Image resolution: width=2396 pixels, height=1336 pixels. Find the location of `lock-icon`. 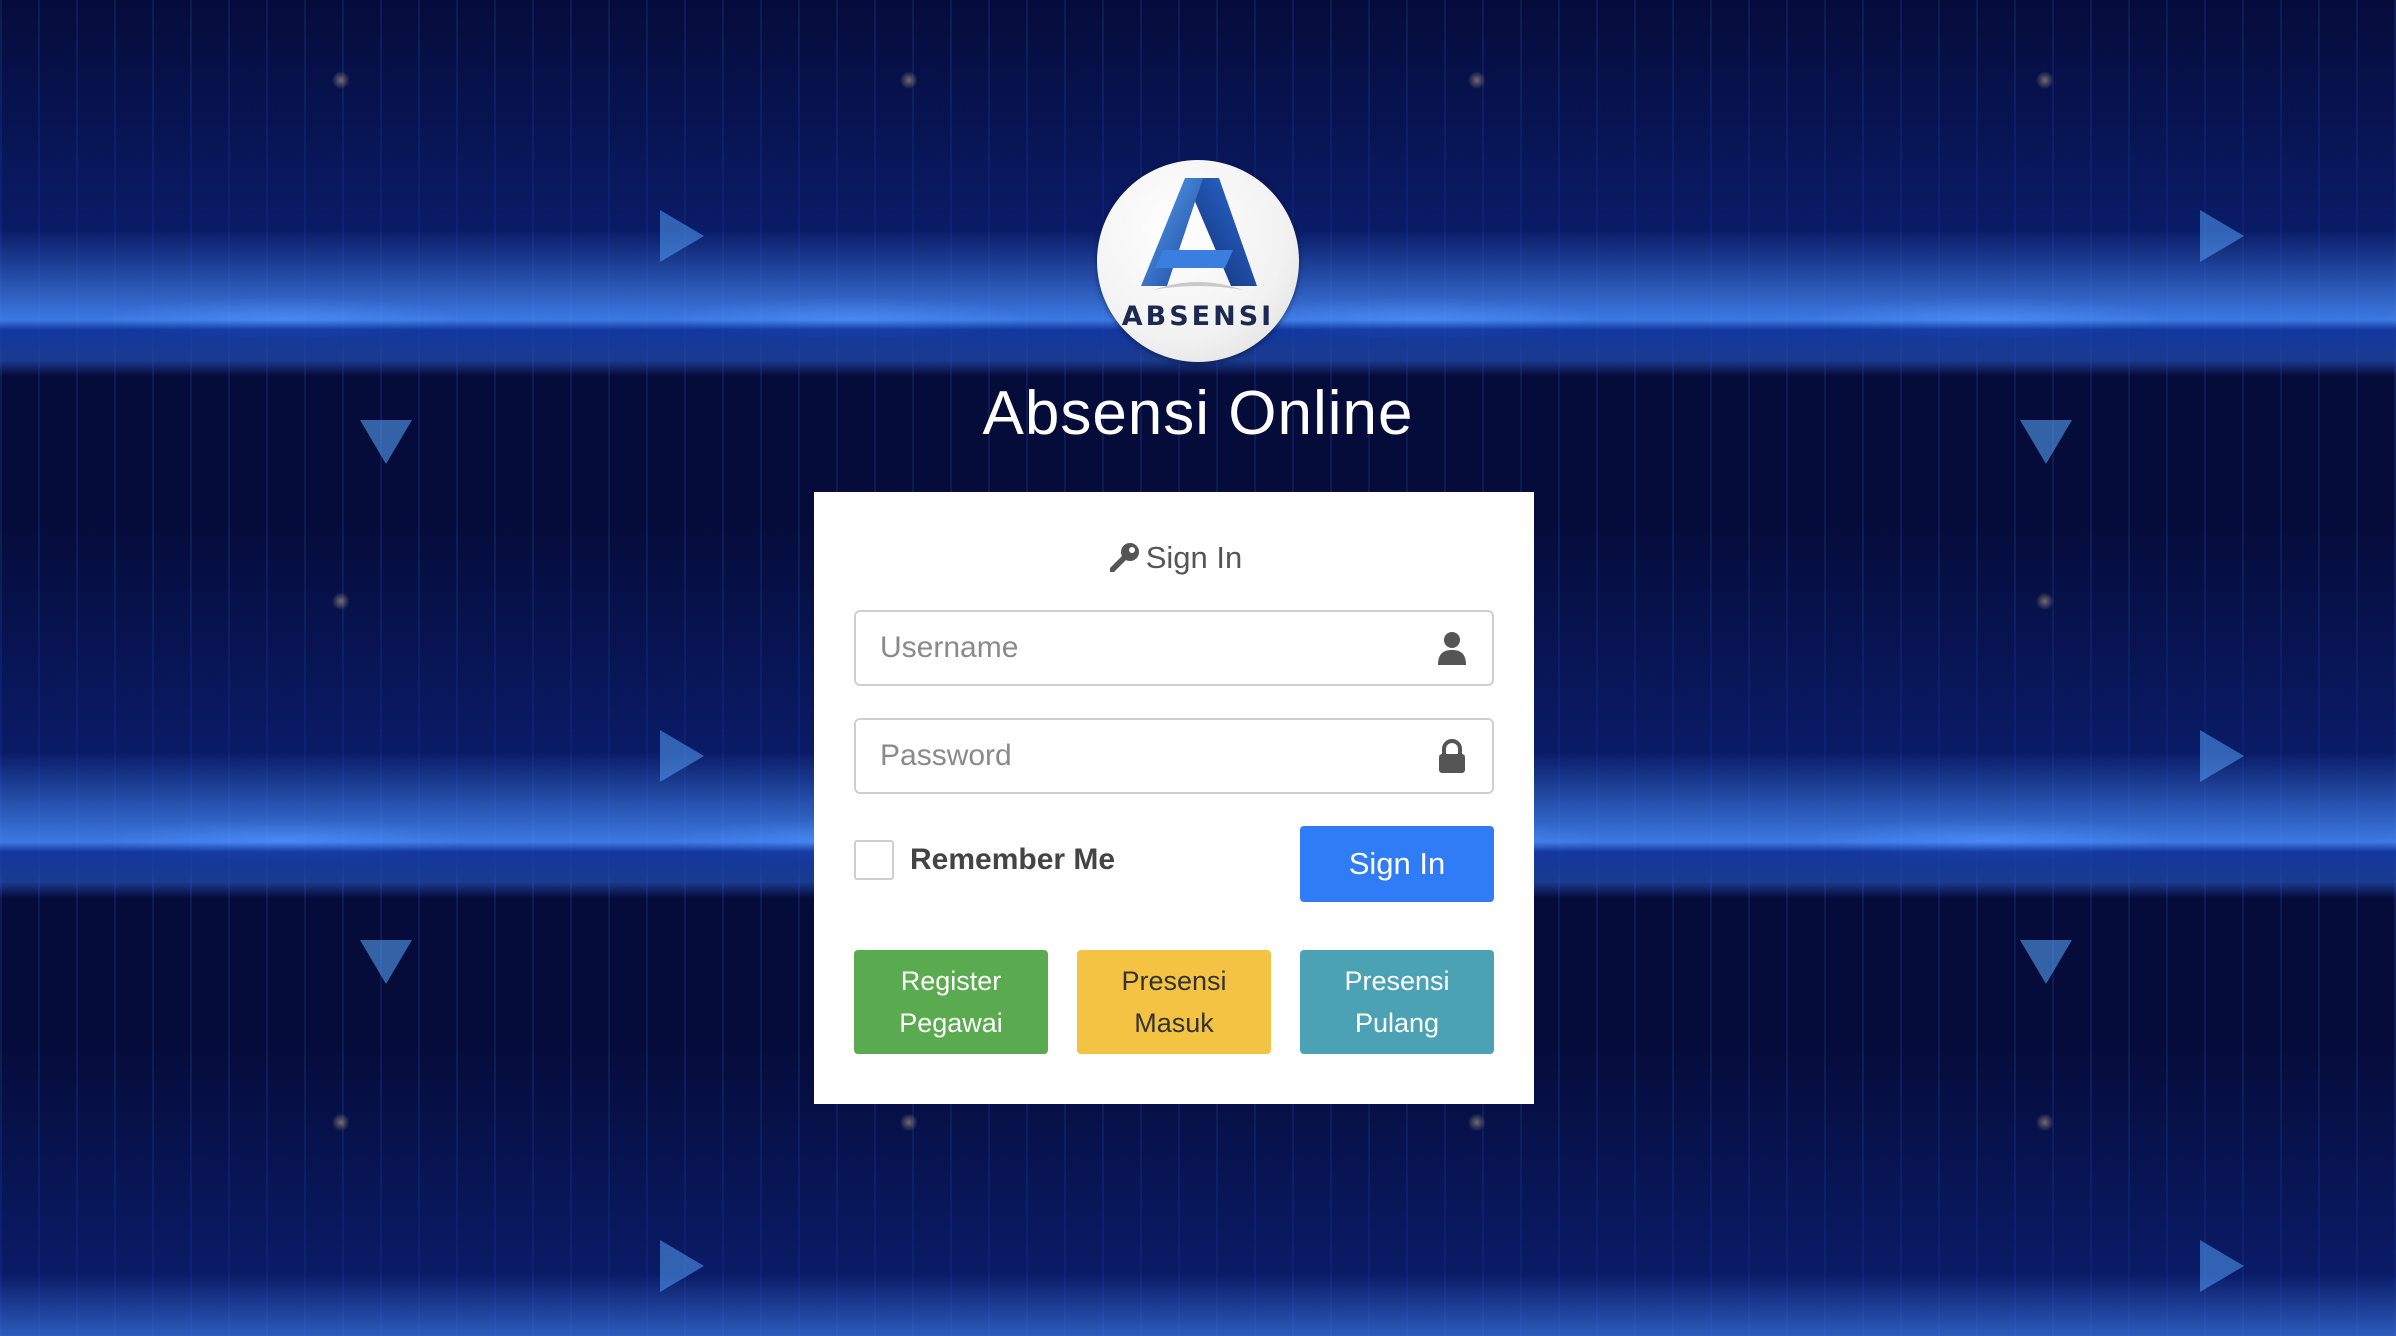

lock-icon is located at coordinates (1452, 756).